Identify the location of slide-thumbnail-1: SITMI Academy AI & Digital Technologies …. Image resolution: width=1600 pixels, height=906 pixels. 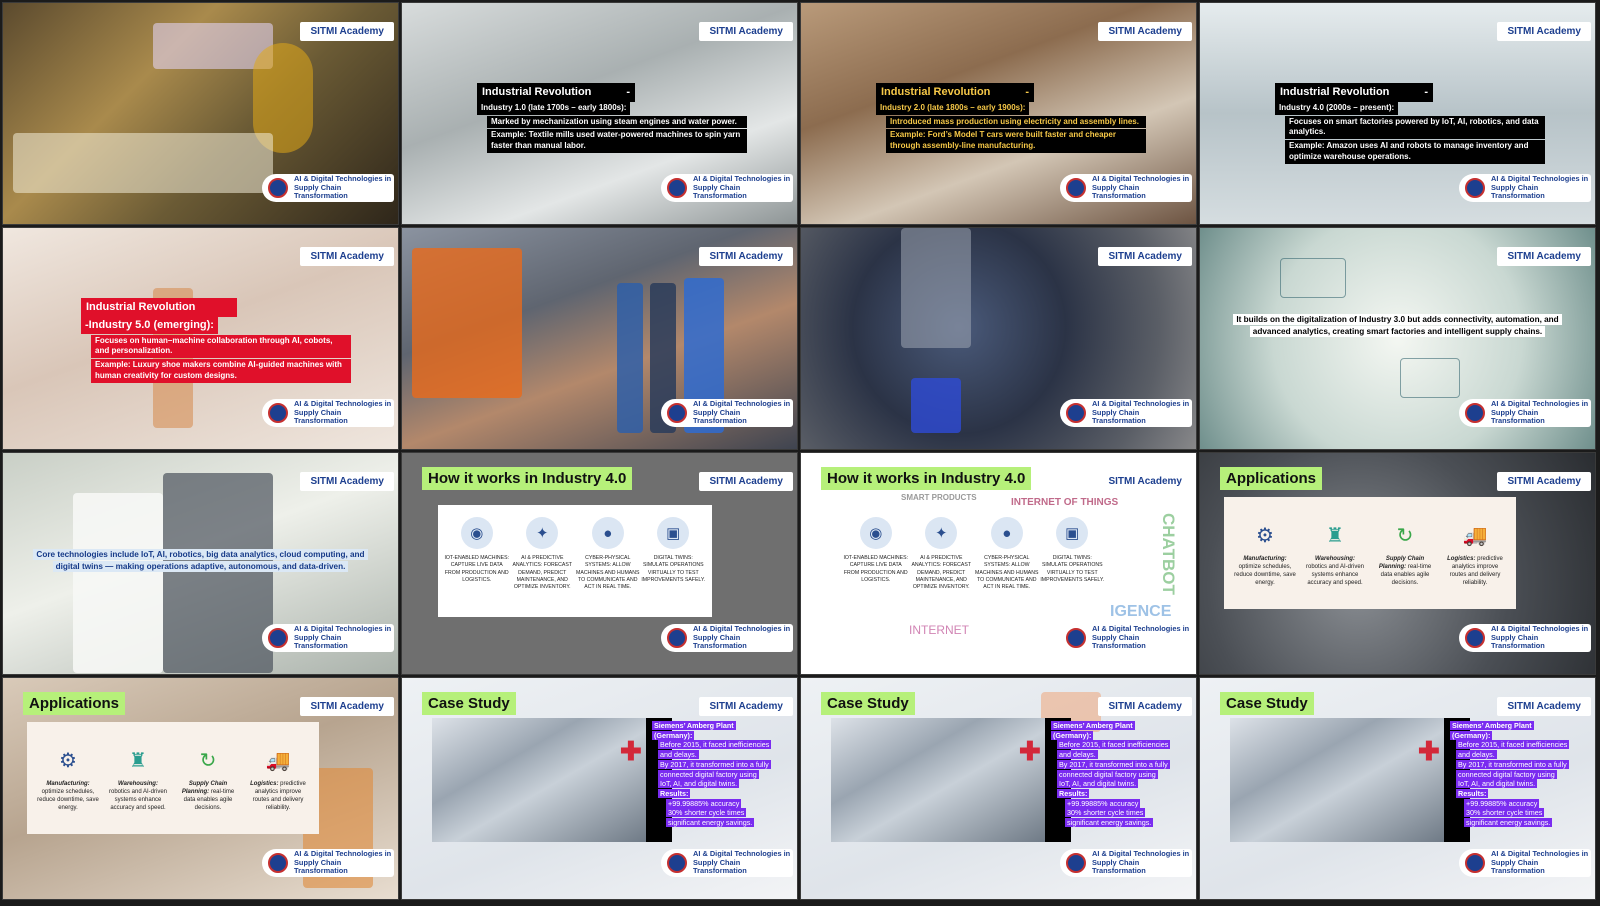
(200, 113).